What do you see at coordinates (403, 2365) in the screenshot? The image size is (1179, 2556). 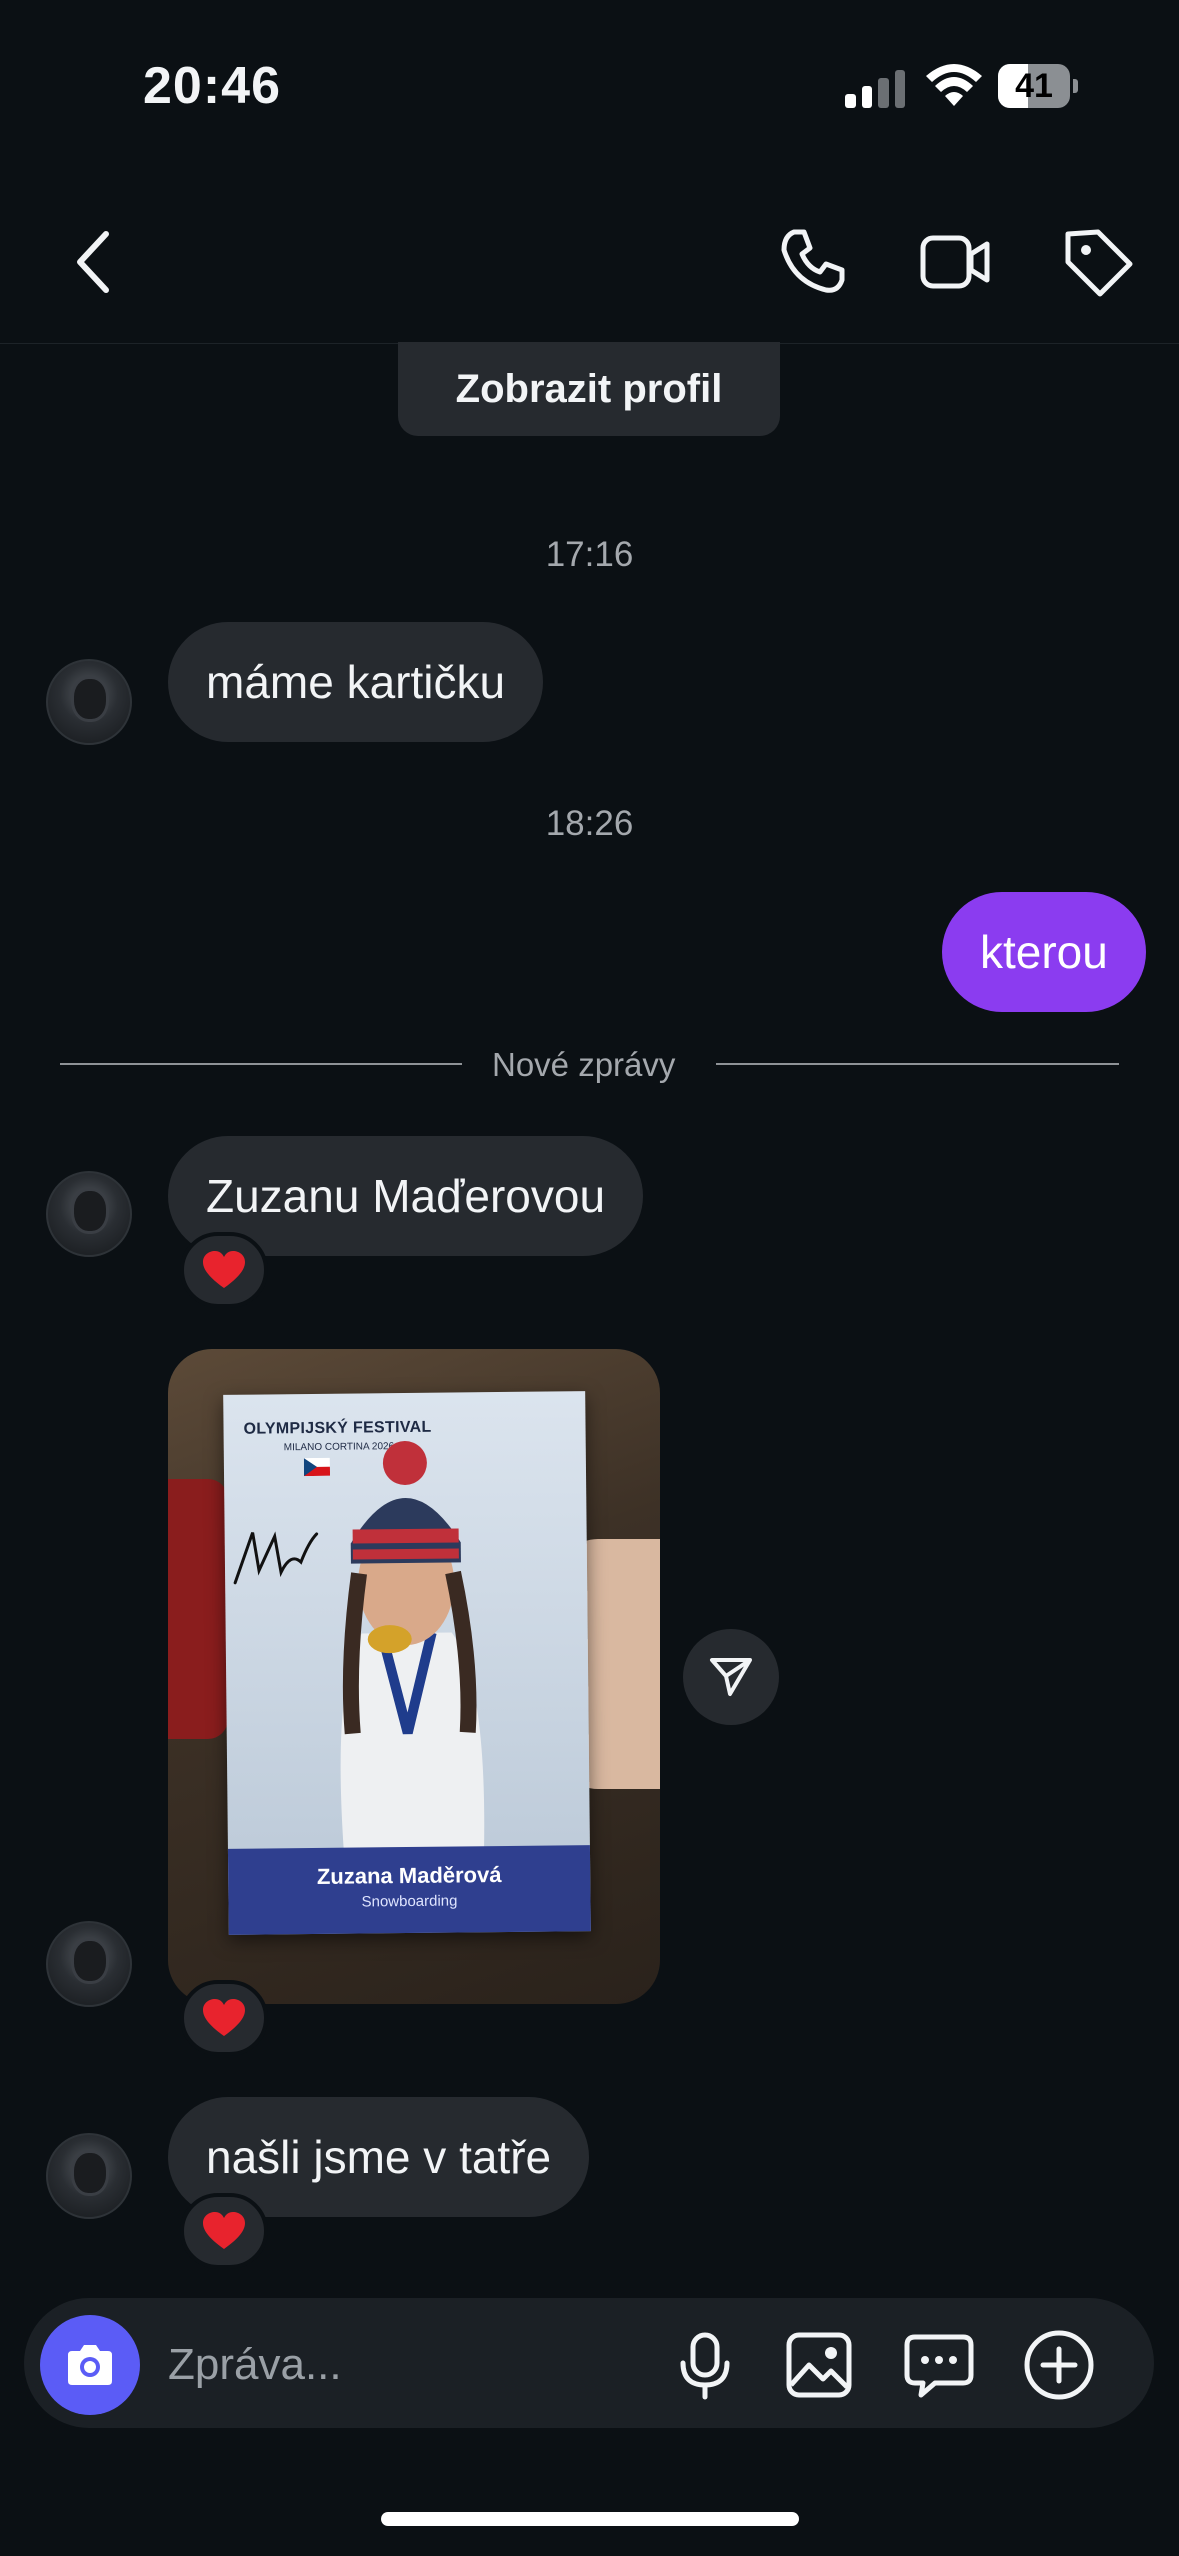 I see `message-input` at bounding box center [403, 2365].